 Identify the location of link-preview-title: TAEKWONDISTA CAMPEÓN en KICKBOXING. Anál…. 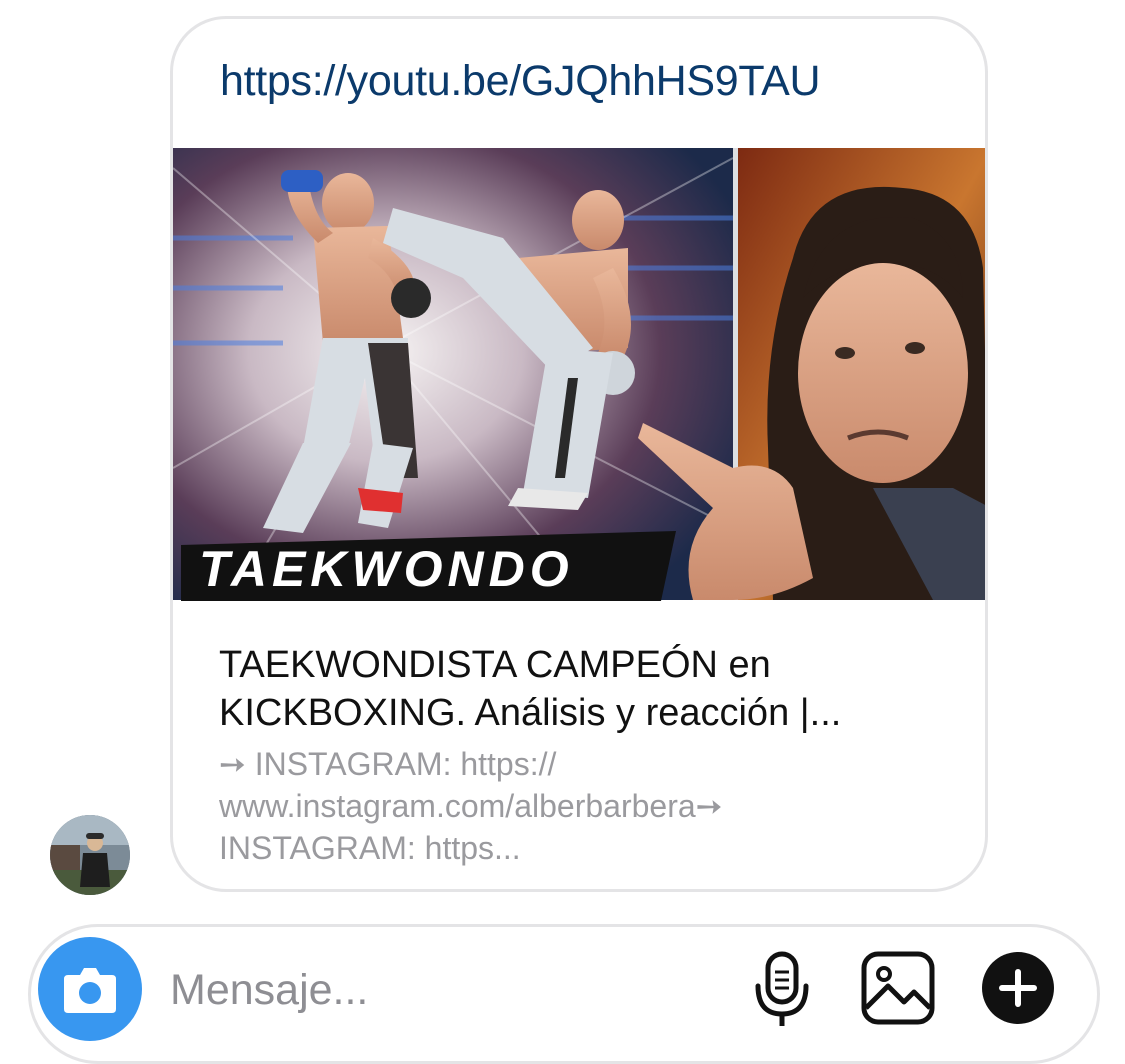
(530, 689).